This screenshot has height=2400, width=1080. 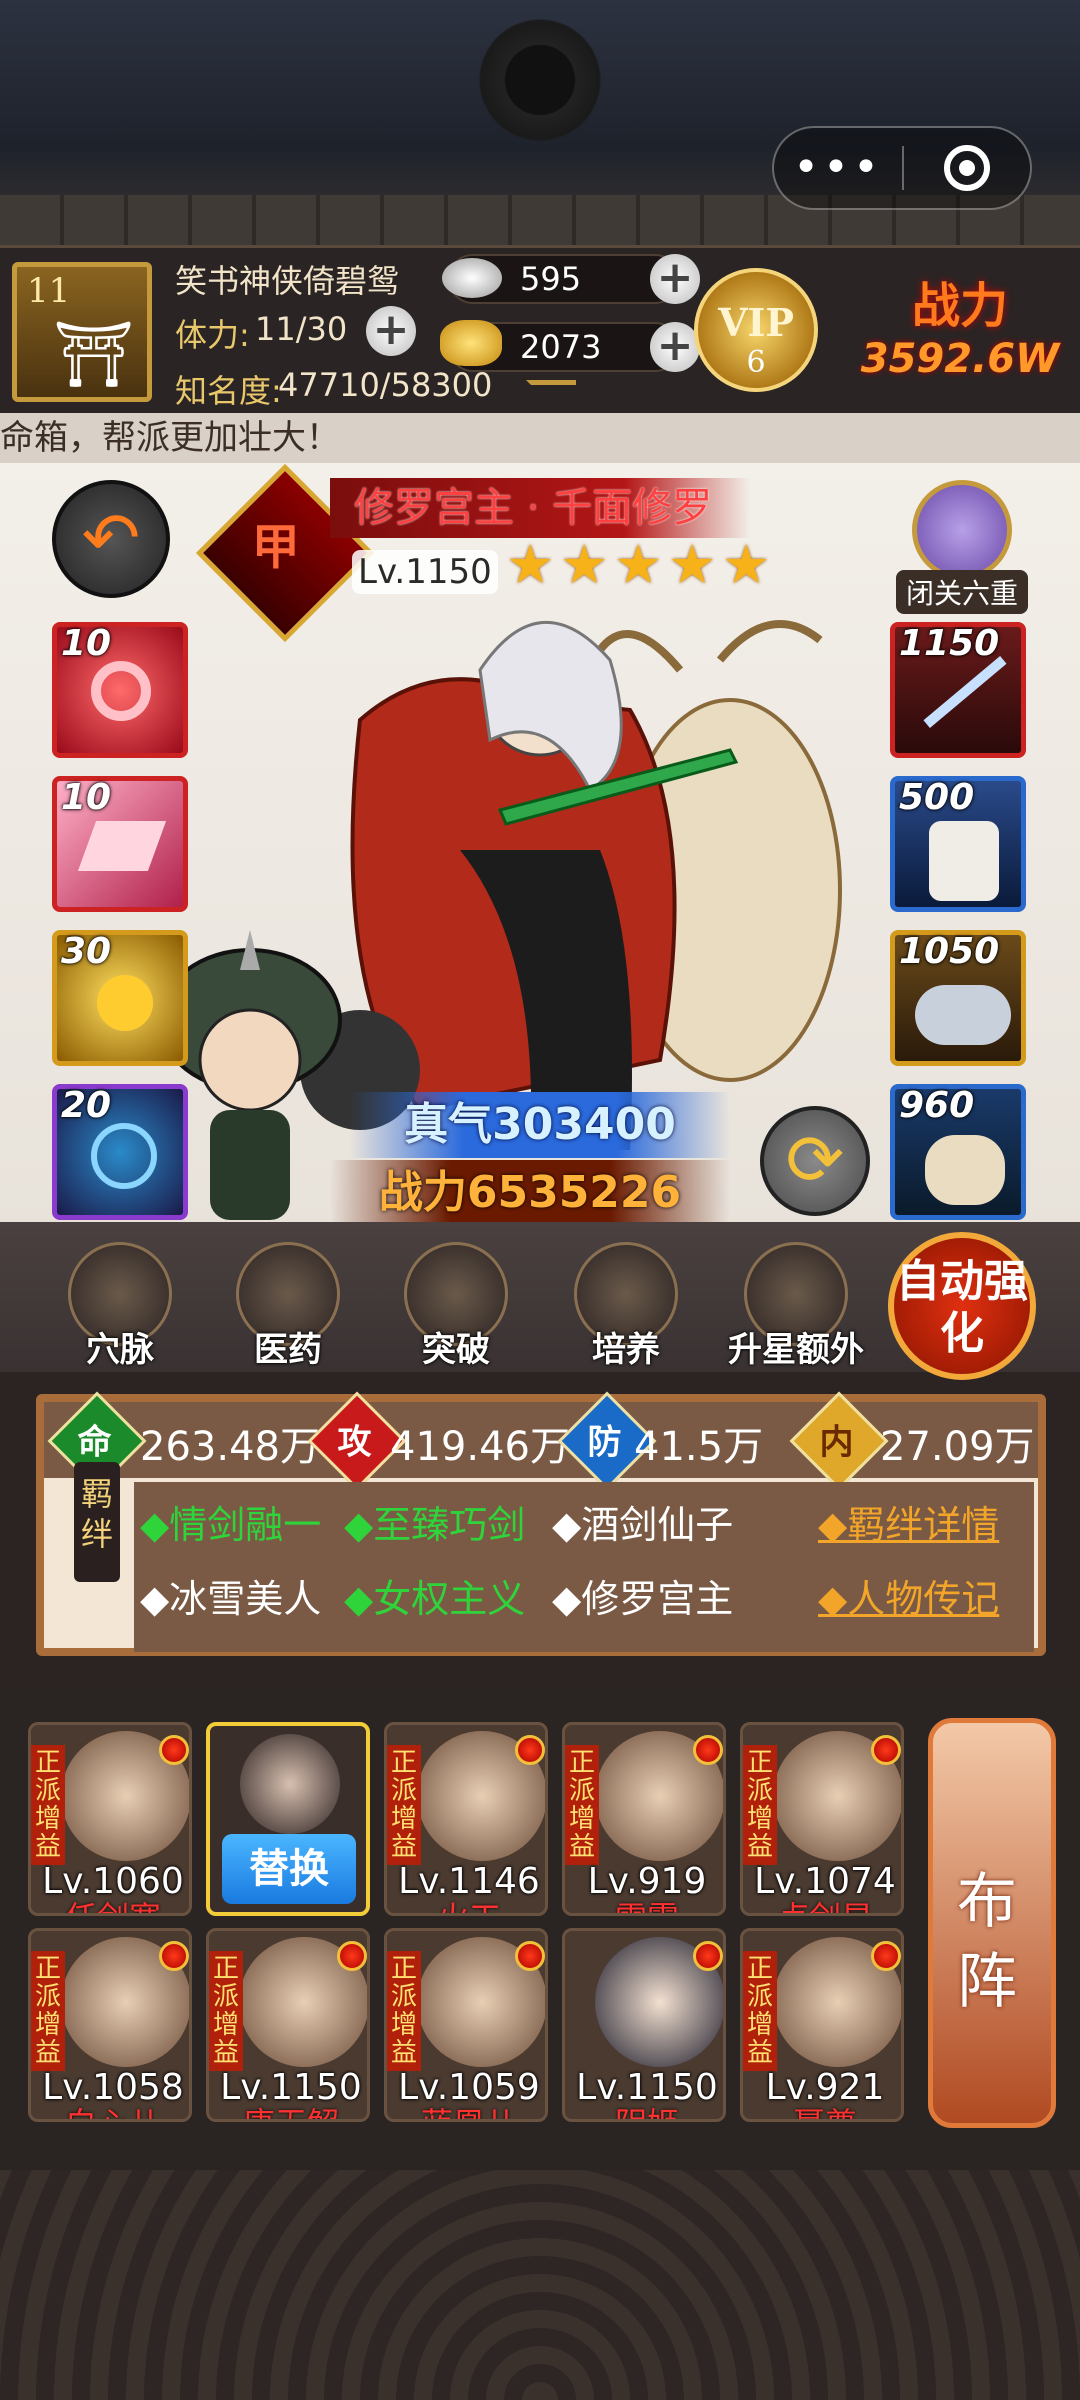 What do you see at coordinates (963, 1015) in the screenshot?
I see `tiger-mount-icon` at bounding box center [963, 1015].